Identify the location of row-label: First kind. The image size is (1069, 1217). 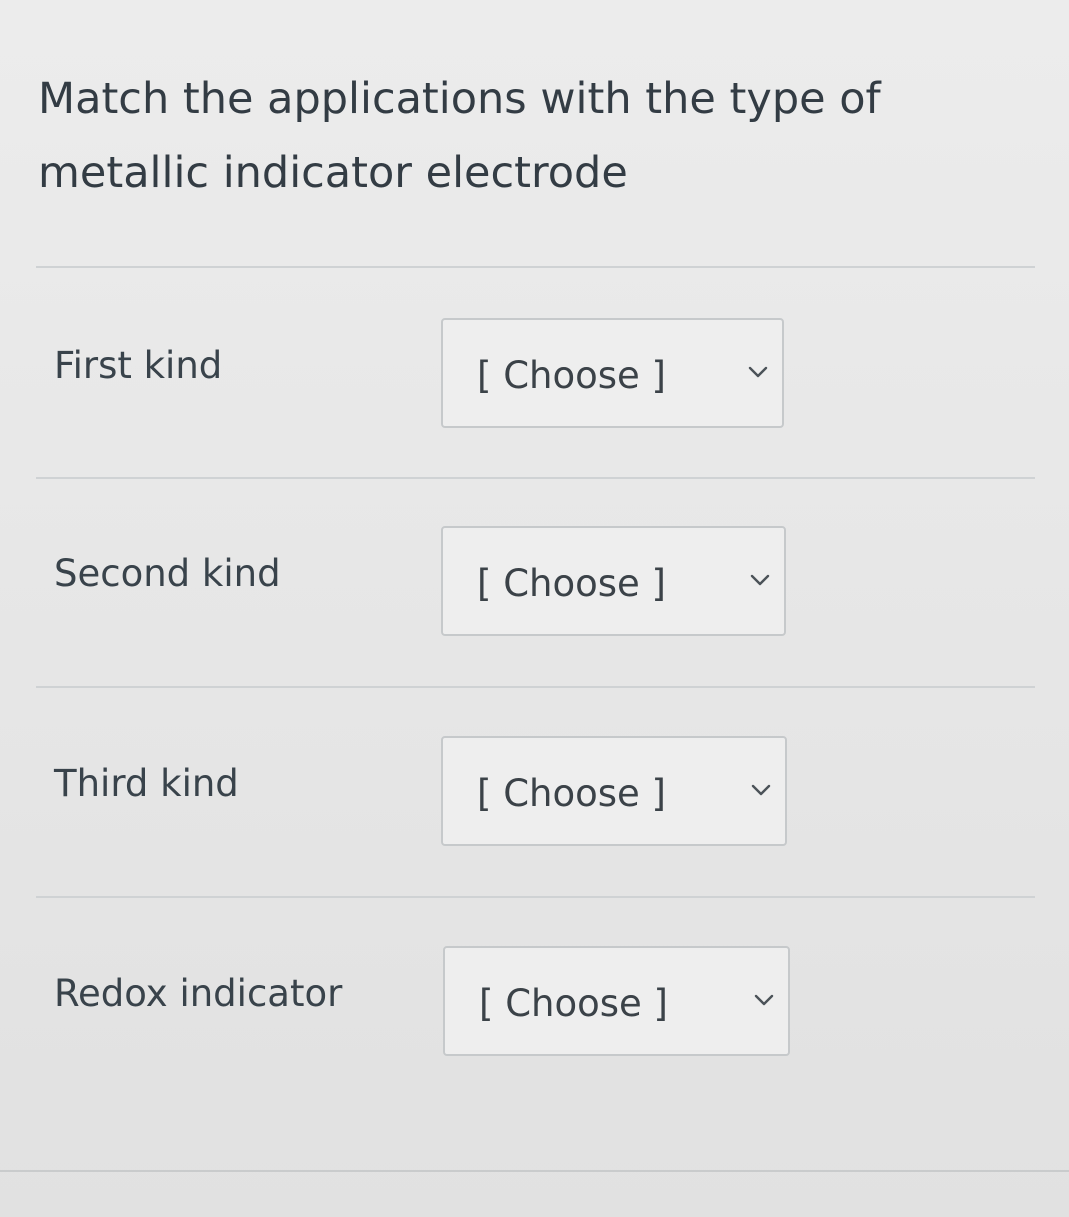
(138, 365).